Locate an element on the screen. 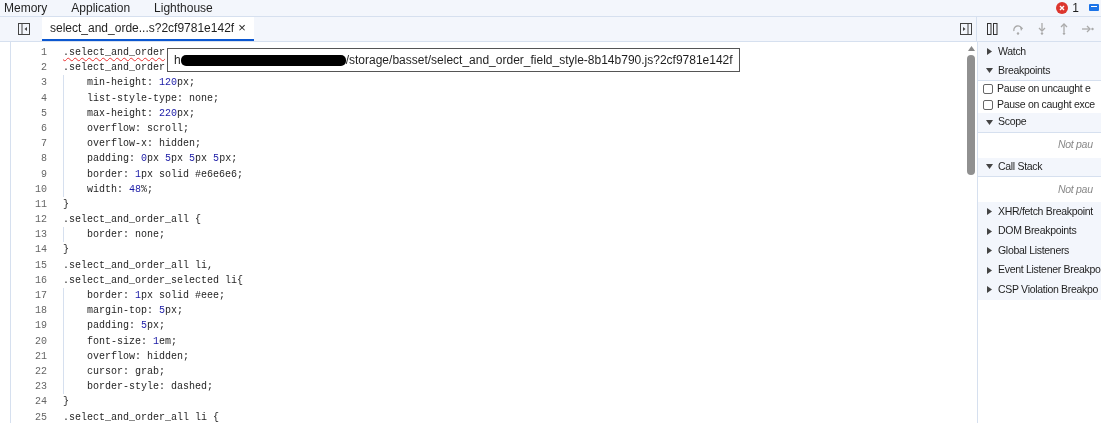  scroll-up-icon is located at coordinates (971, 48).